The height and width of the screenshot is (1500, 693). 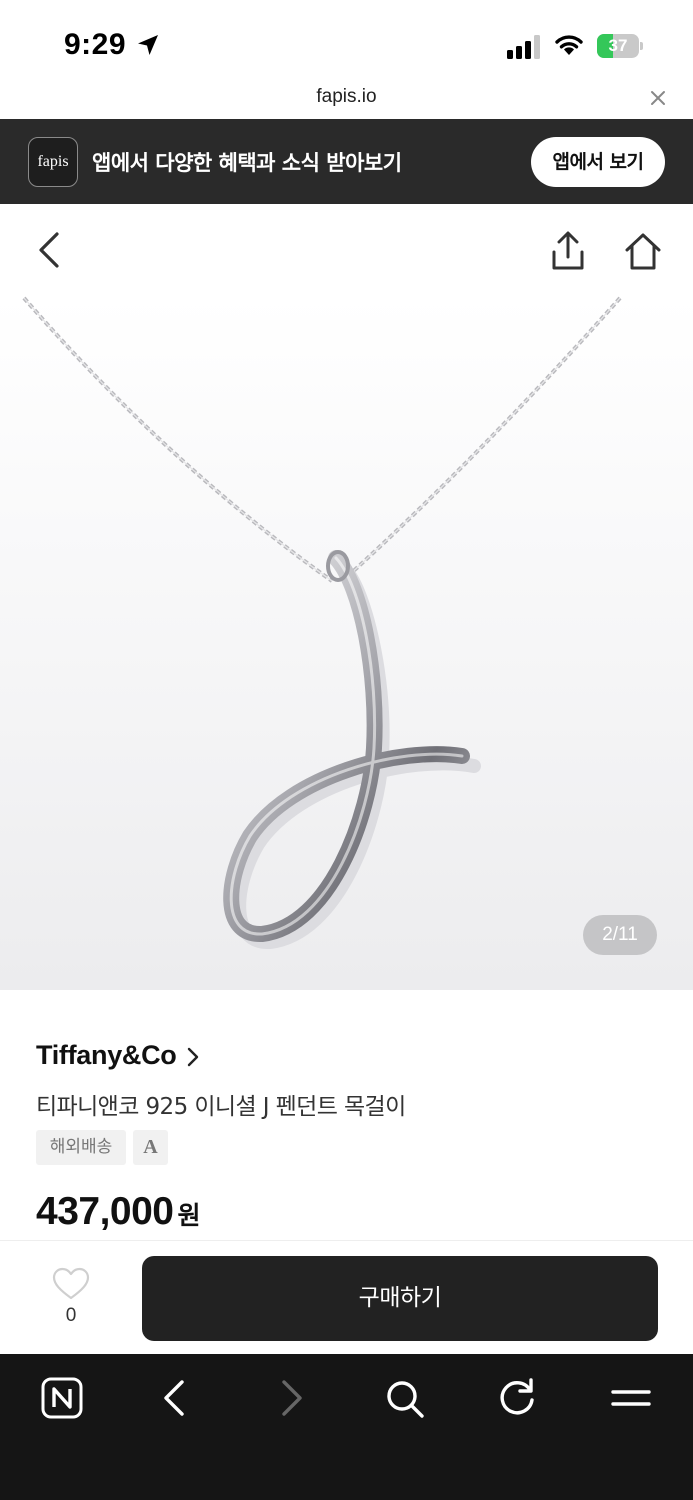 I want to click on price-unit: 원, so click(x=189, y=1215).